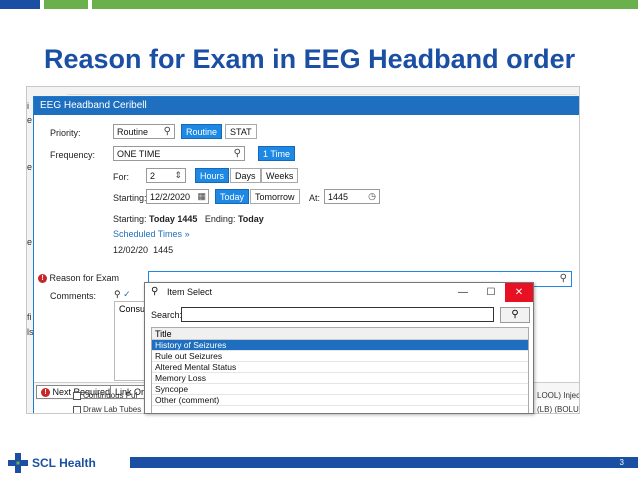 The width and height of the screenshot is (638, 478). I want to click on duration-days-button: Days, so click(245, 175).